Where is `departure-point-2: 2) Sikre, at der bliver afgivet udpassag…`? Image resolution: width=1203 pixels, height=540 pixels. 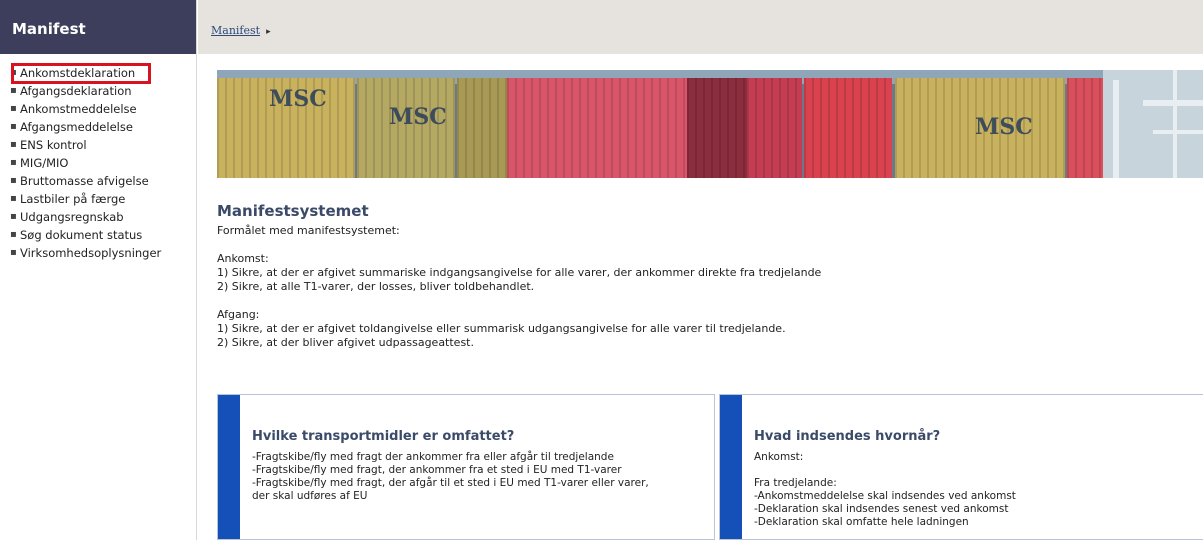
departure-point-2: 2) Sikre, at der bliver afgivet udpassag… is located at coordinates (345, 342).